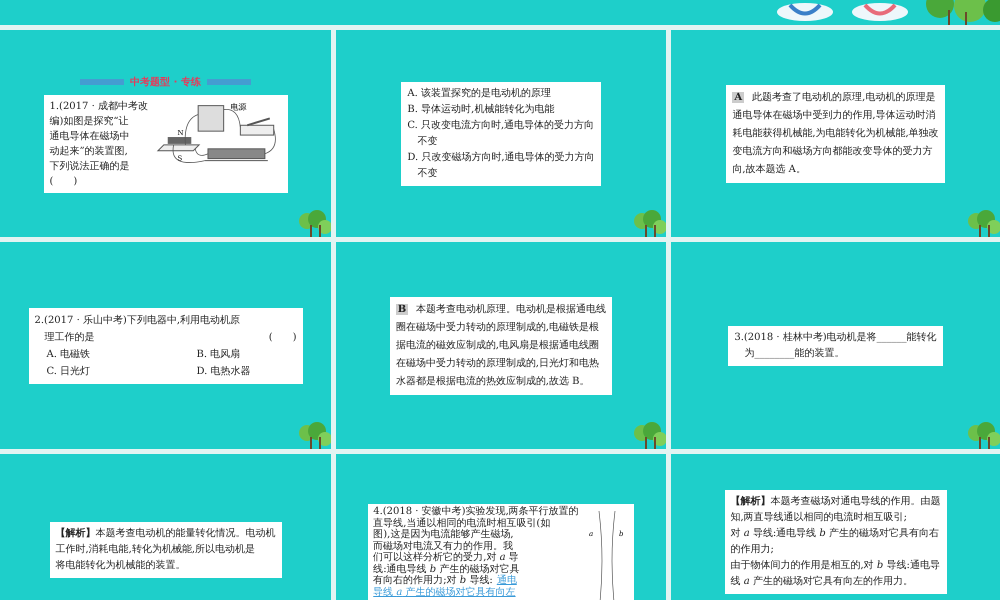  What do you see at coordinates (166, 533) in the screenshot?
I see `text-line: 【解析】本题考查电动机的能量转化情况。电动机` at bounding box center [166, 533].